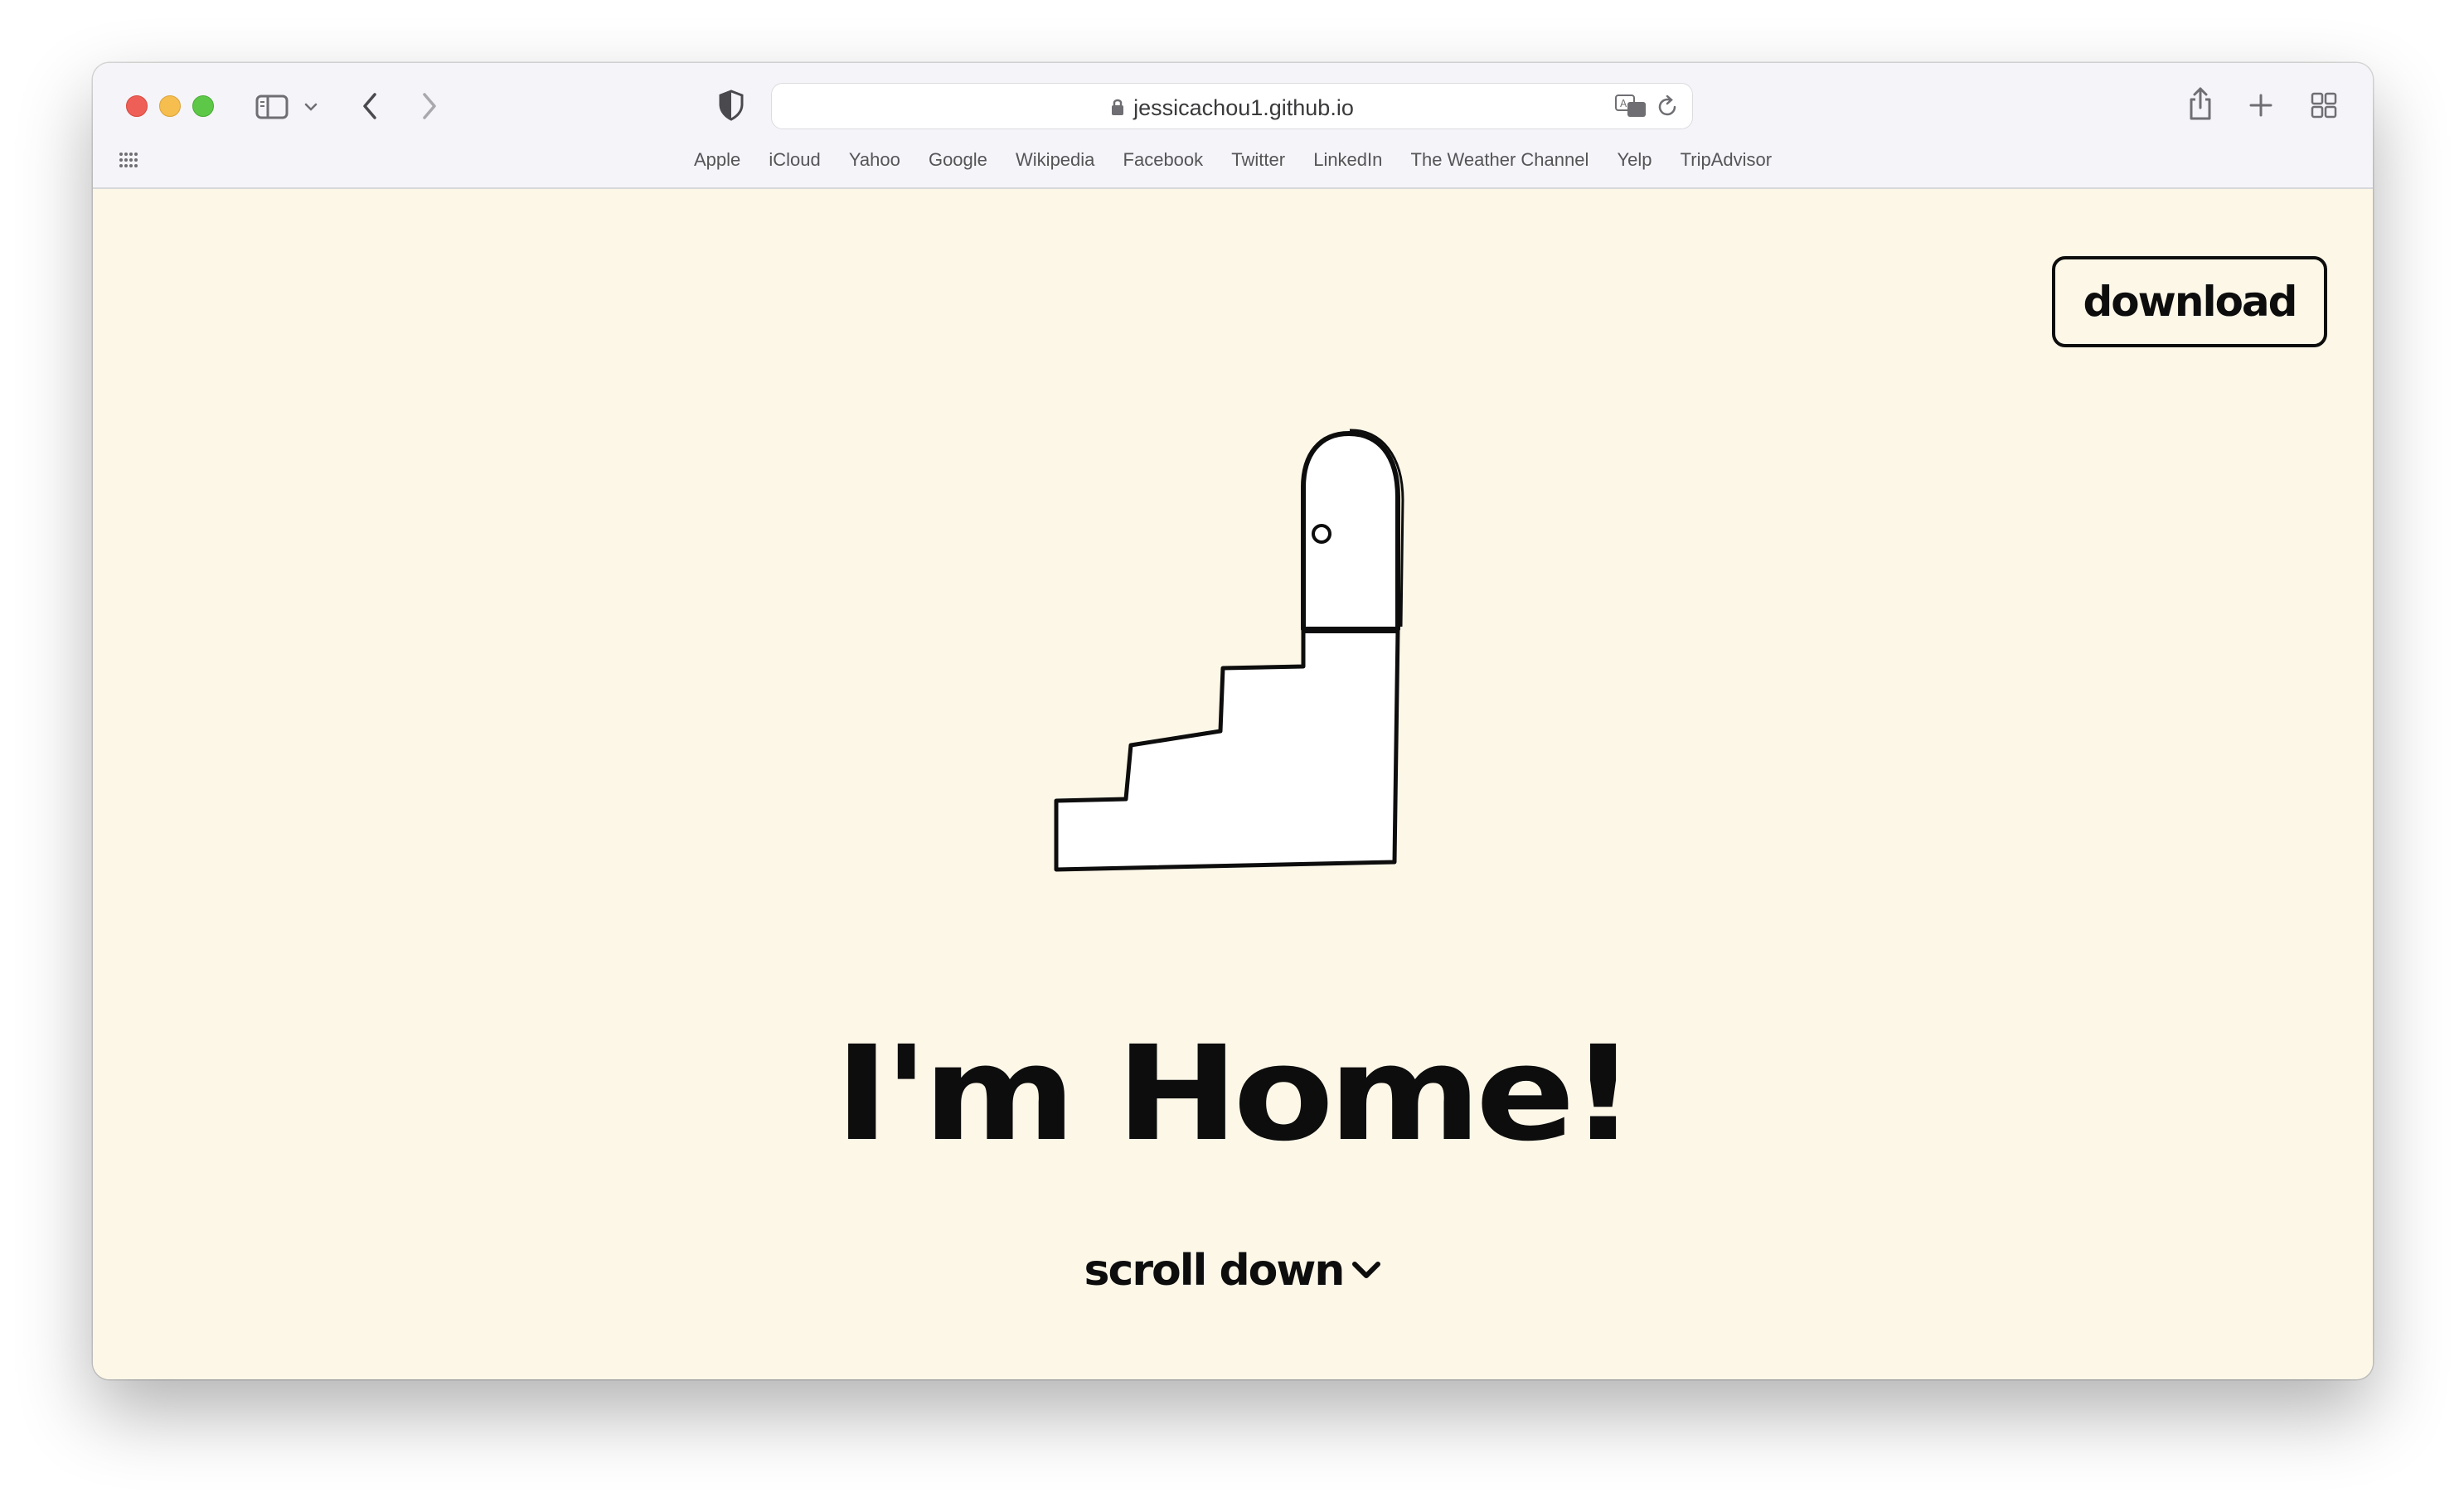  What do you see at coordinates (1635, 160) in the screenshot?
I see `favorite-yelp: Yelp` at bounding box center [1635, 160].